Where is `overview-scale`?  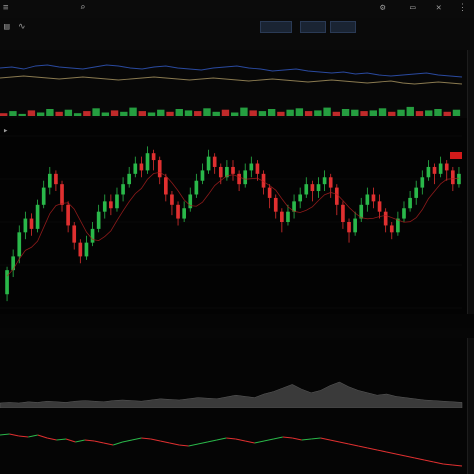 overview-scale is located at coordinates (470, 84).